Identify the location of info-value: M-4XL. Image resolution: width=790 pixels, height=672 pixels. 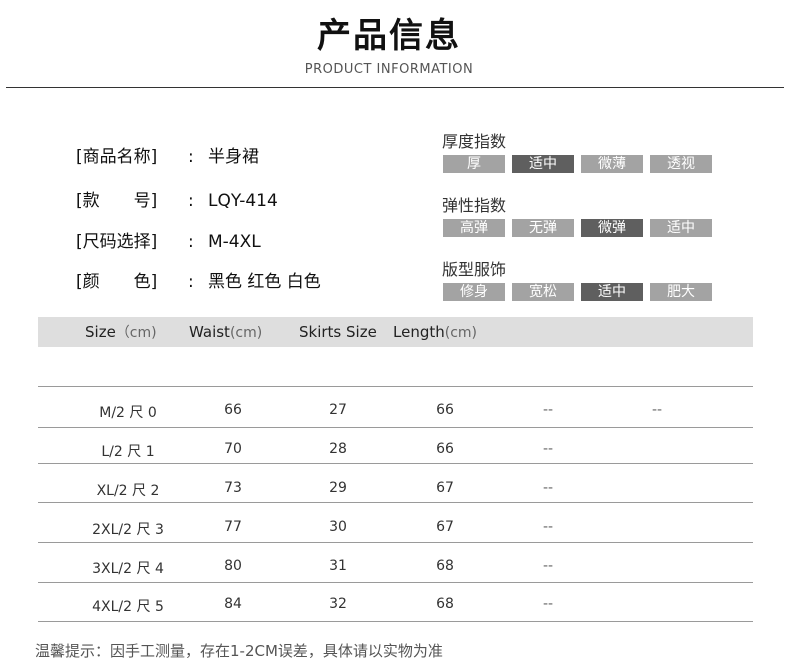
(234, 242).